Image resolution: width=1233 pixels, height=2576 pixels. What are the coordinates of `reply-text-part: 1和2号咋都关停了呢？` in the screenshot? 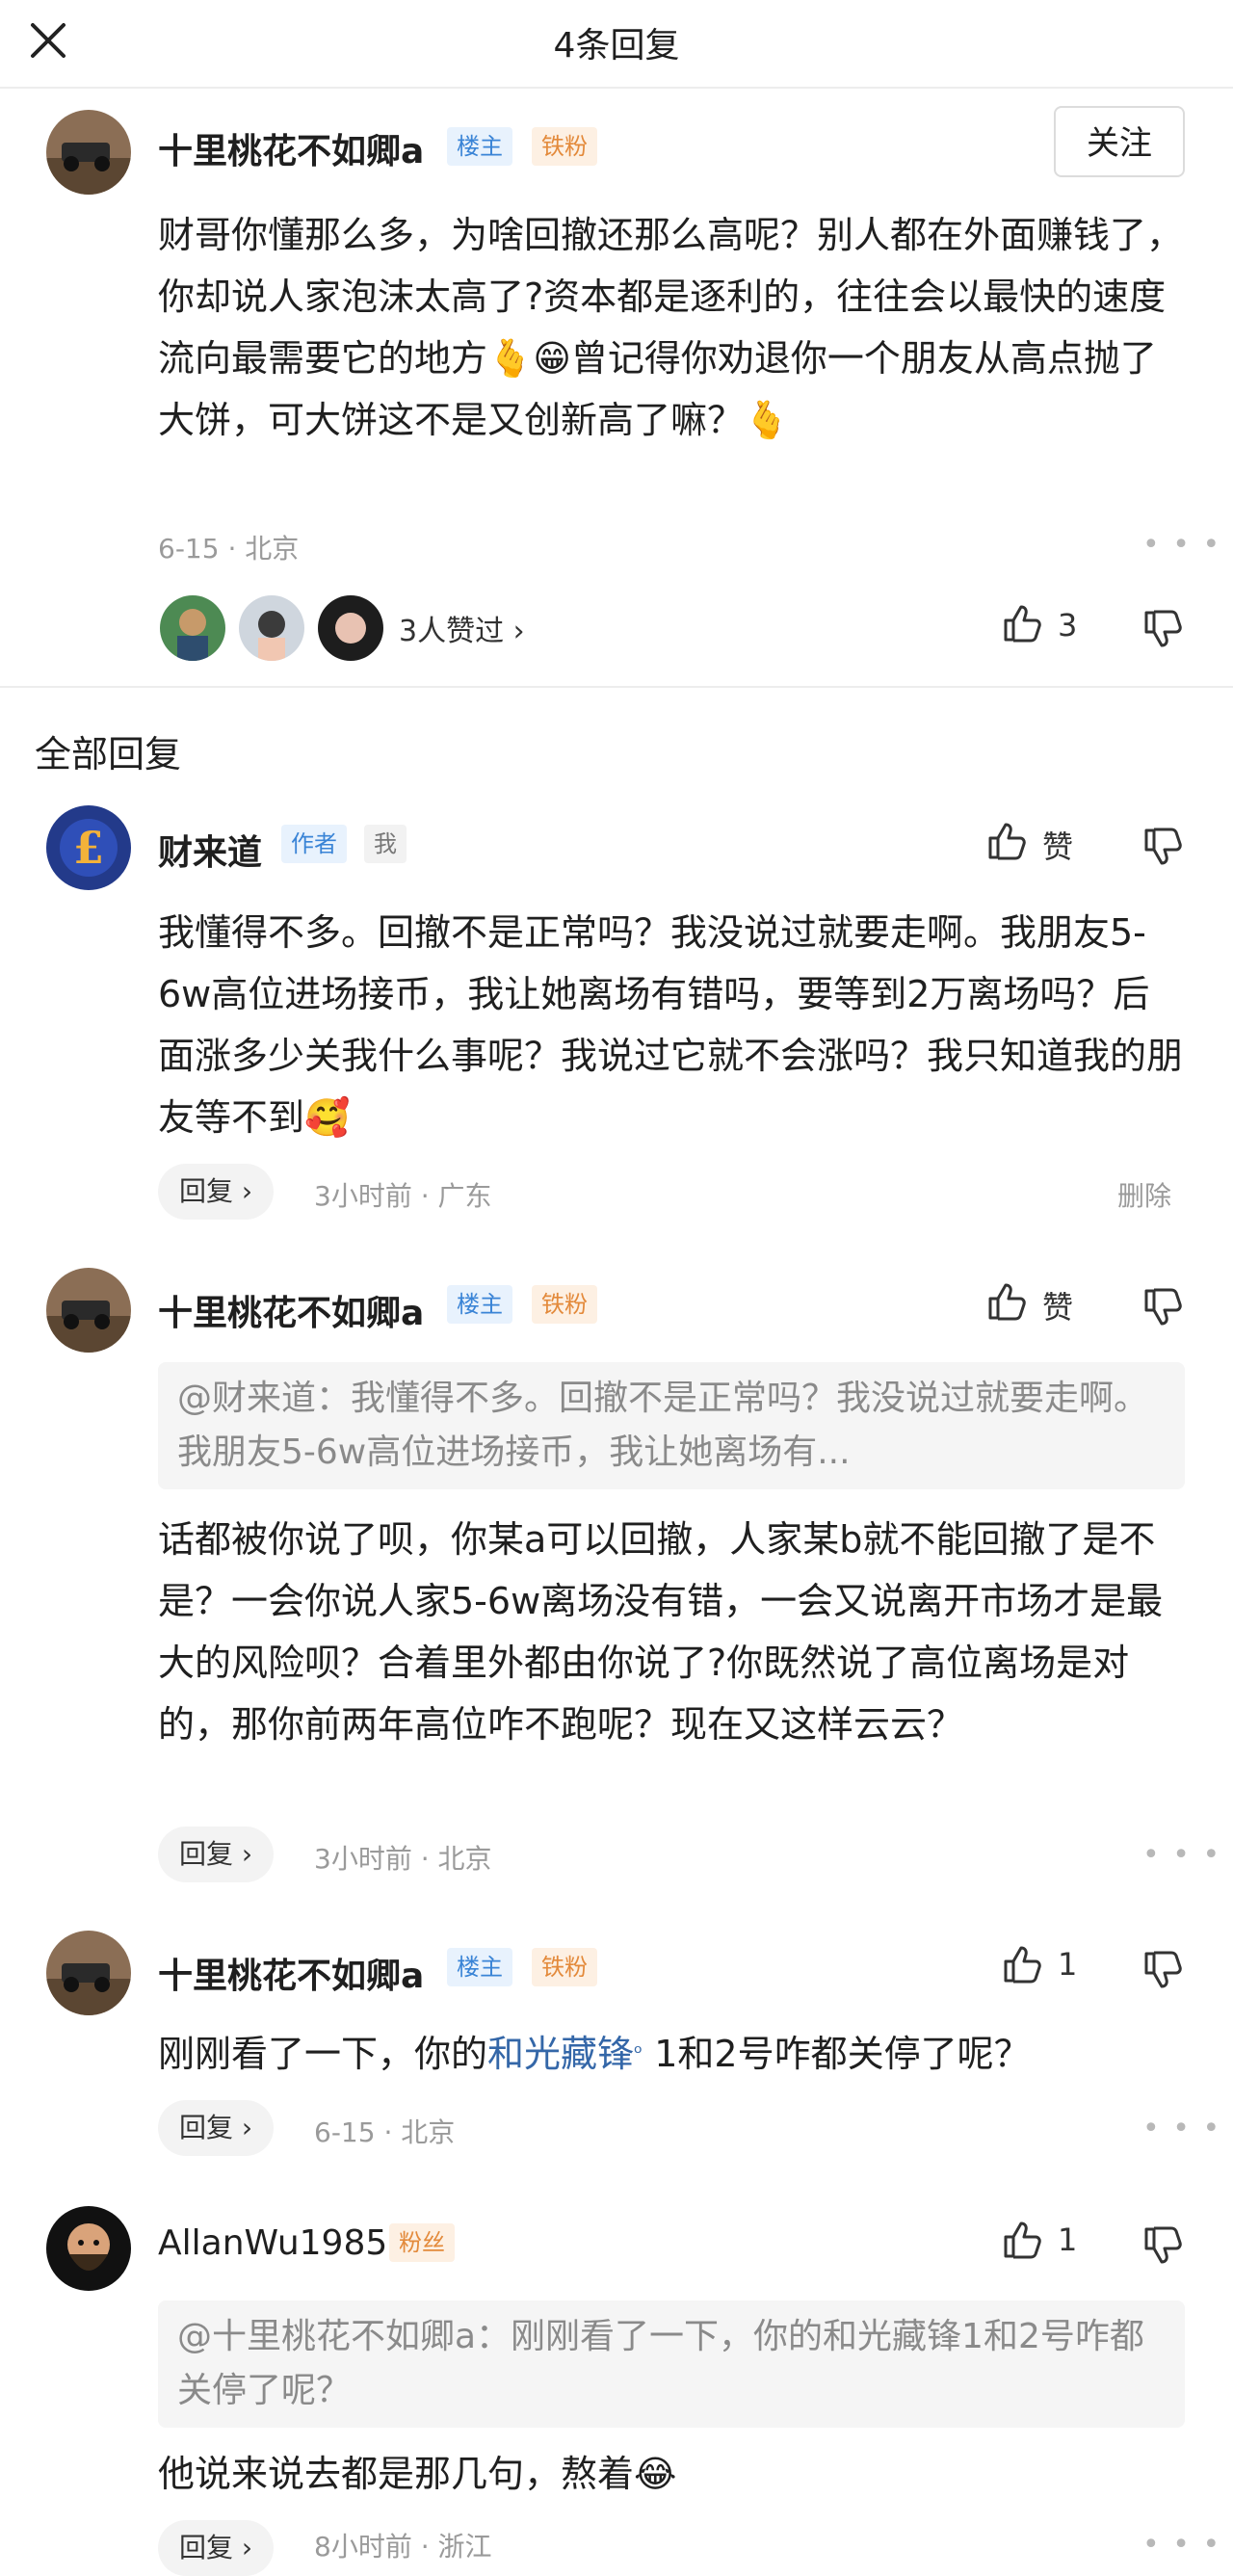 It's located at (837, 2054).